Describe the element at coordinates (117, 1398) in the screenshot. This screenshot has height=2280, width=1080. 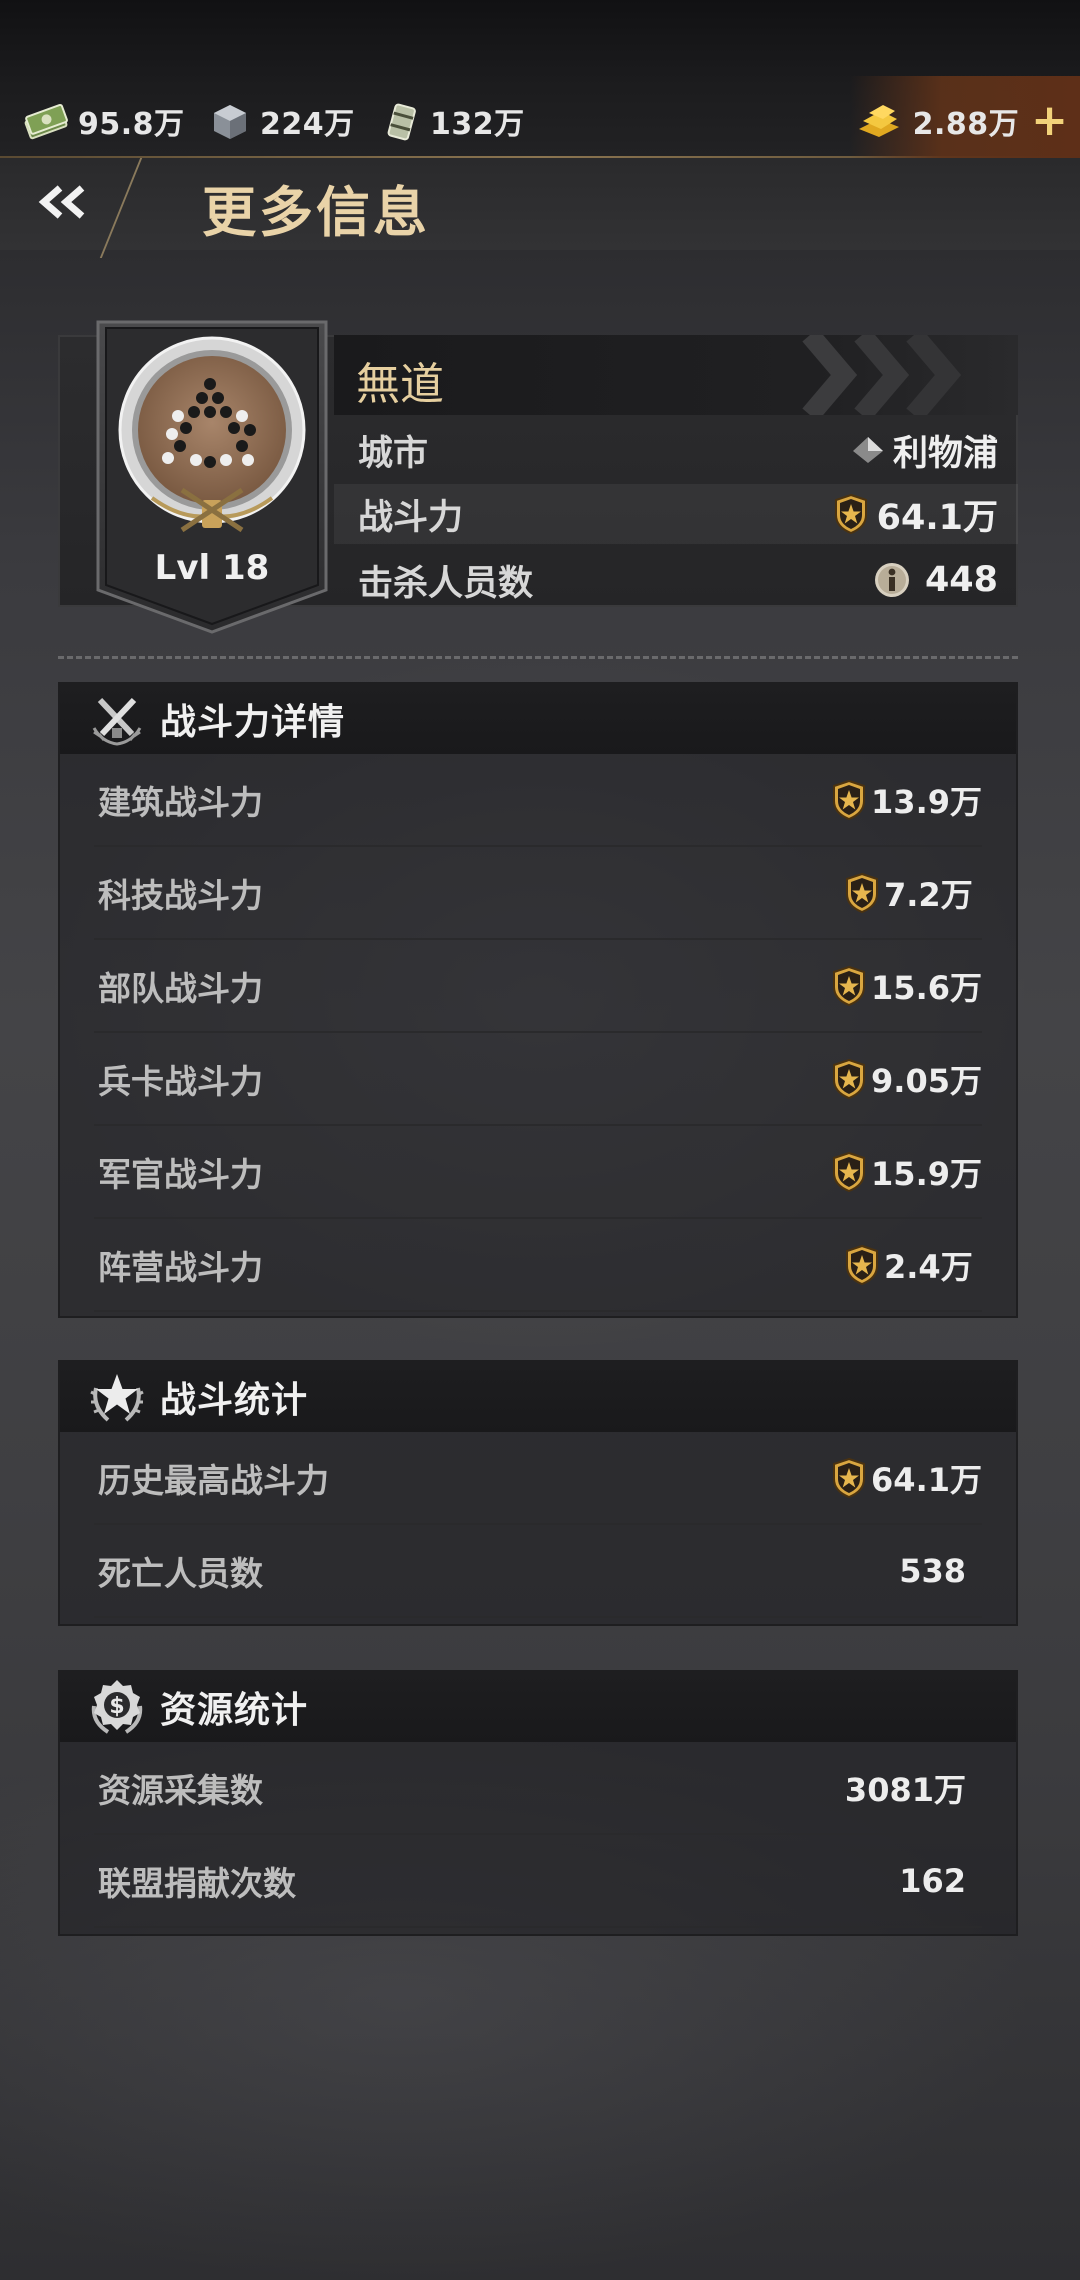
I see `laurel-star-icon` at that location.